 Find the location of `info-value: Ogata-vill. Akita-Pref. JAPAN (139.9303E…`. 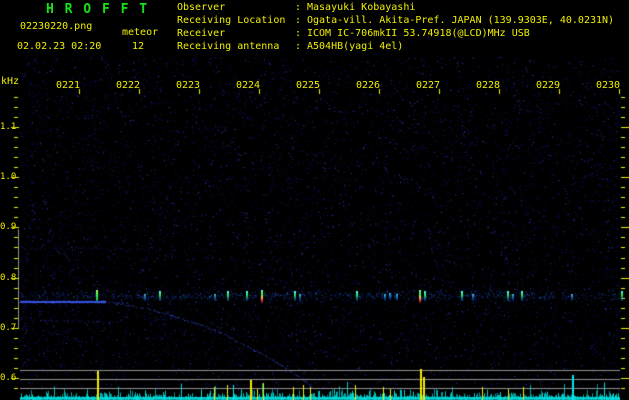

info-value: Ogata-vill. Akita-Pref. JAPAN (139.9303E… is located at coordinates (461, 20).